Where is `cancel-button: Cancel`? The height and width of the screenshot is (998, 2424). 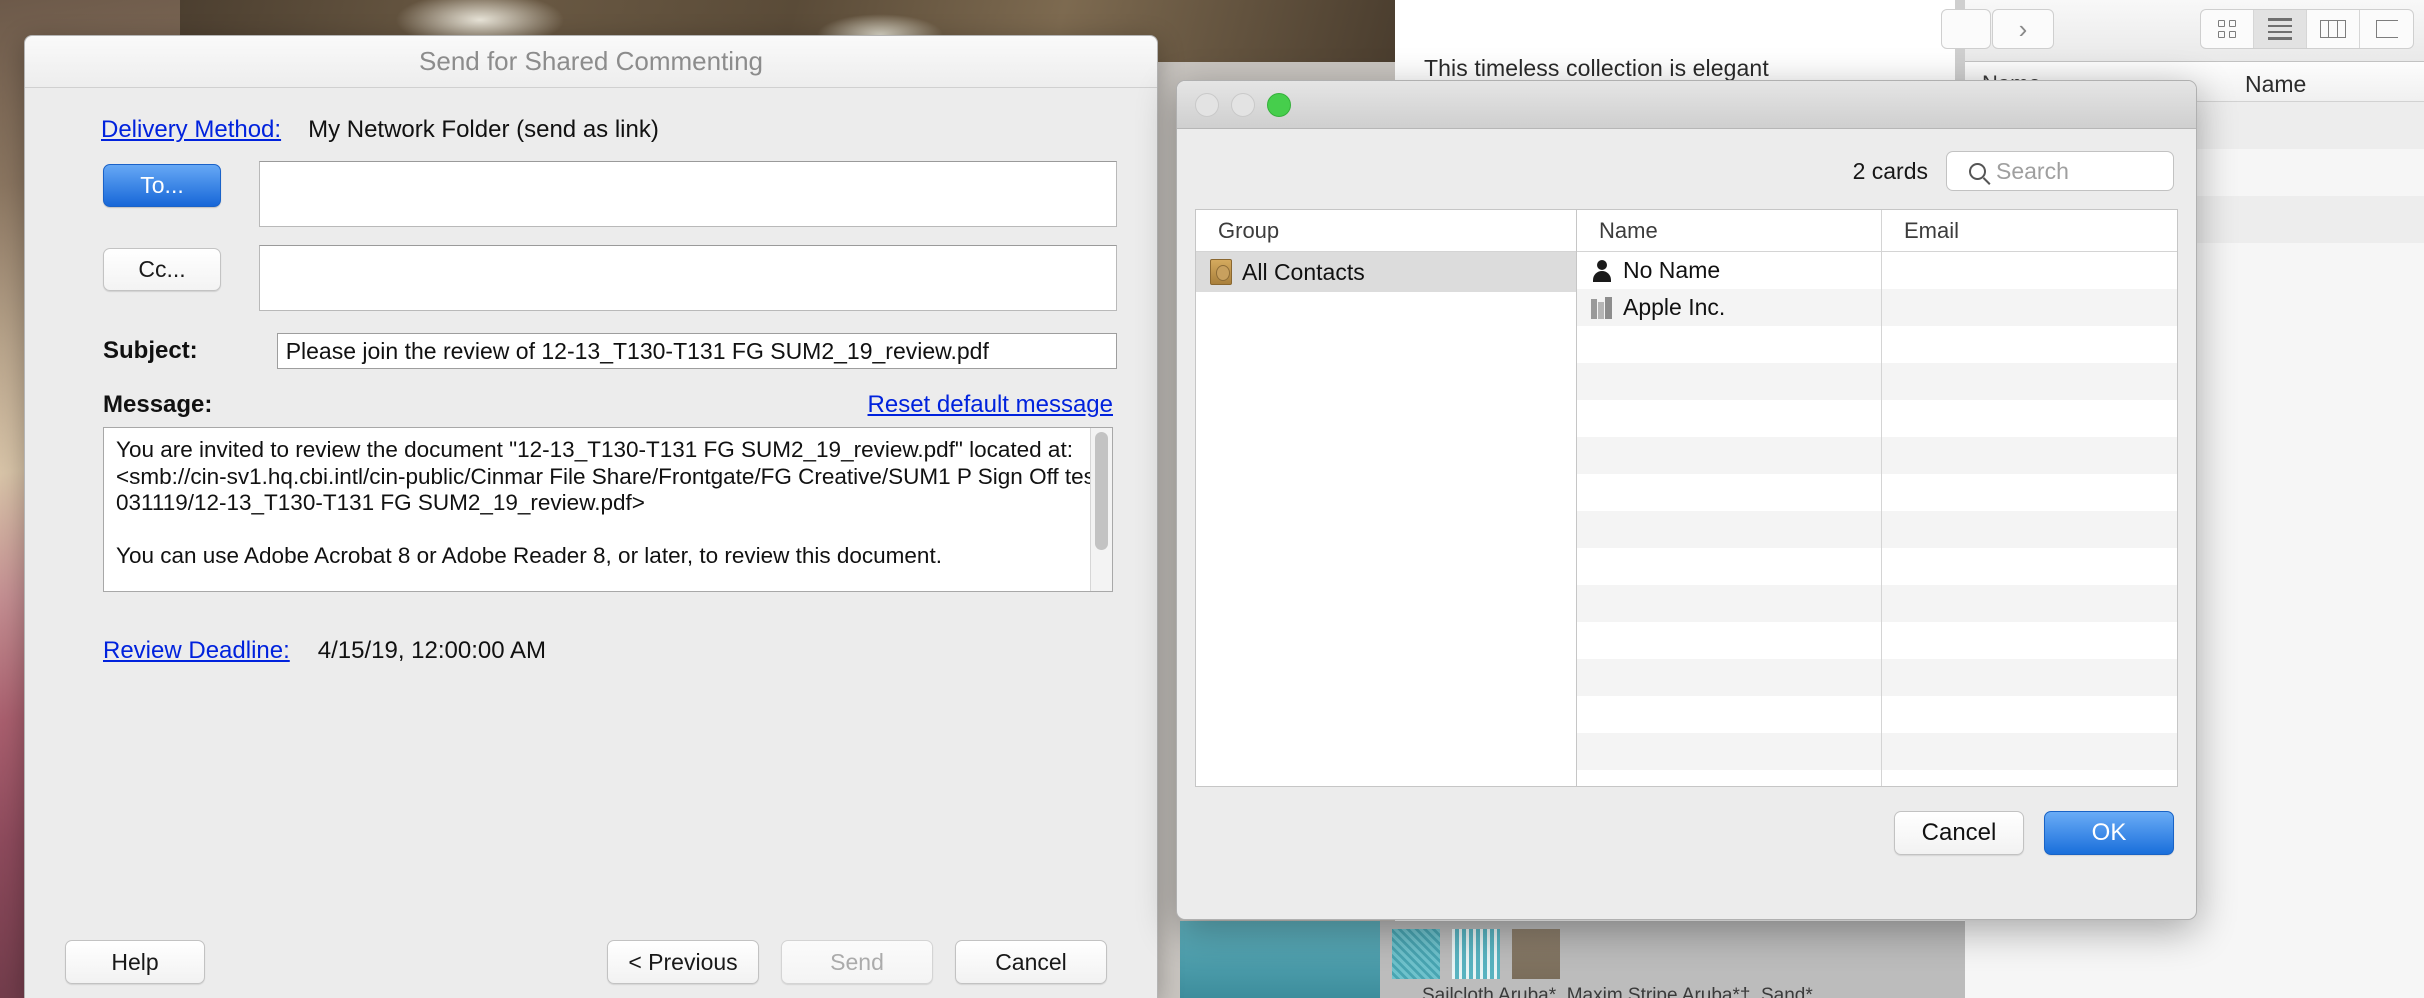
cancel-button: Cancel is located at coordinates (1031, 962).